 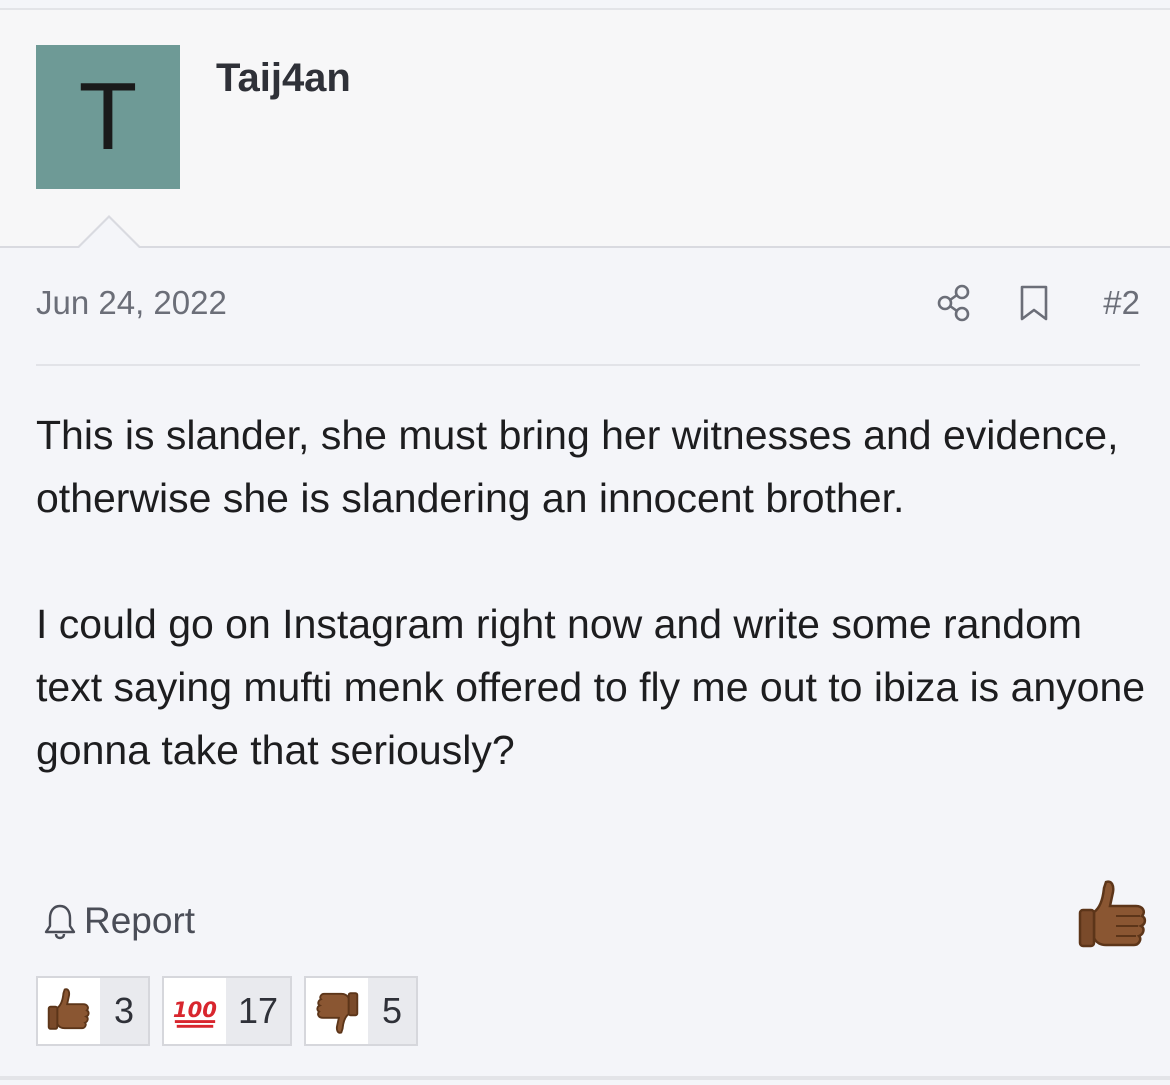 What do you see at coordinates (60, 922) in the screenshot?
I see `bell-icon` at bounding box center [60, 922].